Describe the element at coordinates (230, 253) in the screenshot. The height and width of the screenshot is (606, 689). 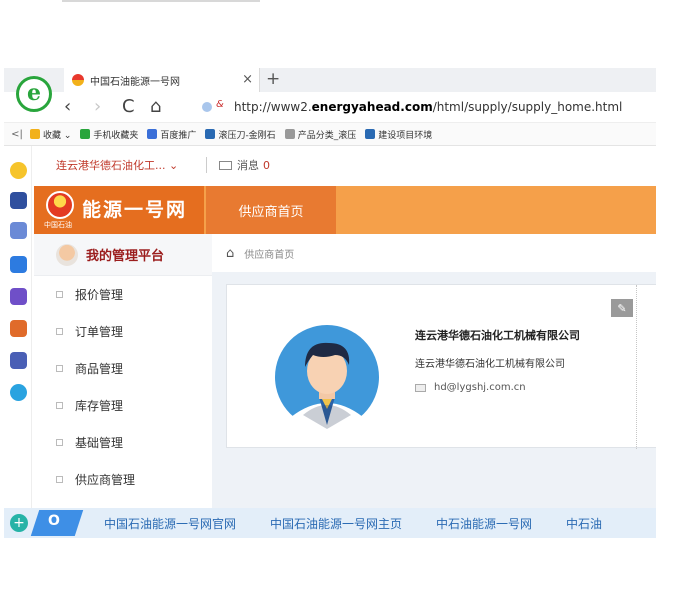
I see `home-icon: ⌂` at that location.